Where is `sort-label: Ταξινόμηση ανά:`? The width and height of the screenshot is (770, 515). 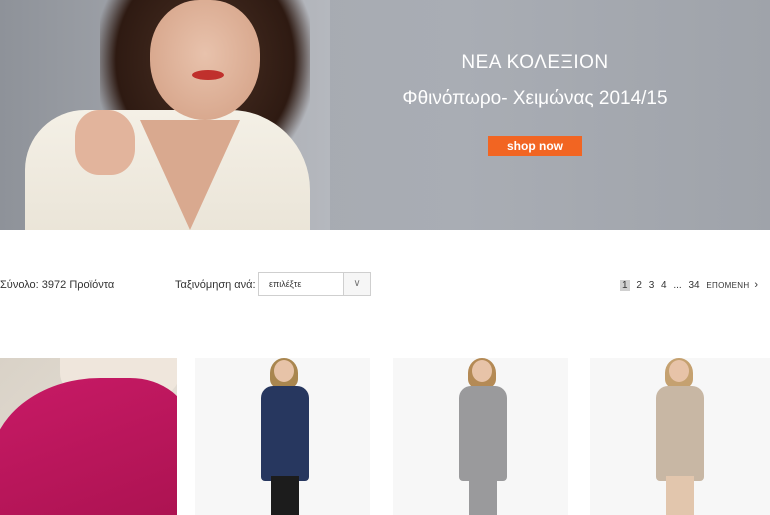 sort-label: Ταξινόμηση ανά: is located at coordinates (215, 285).